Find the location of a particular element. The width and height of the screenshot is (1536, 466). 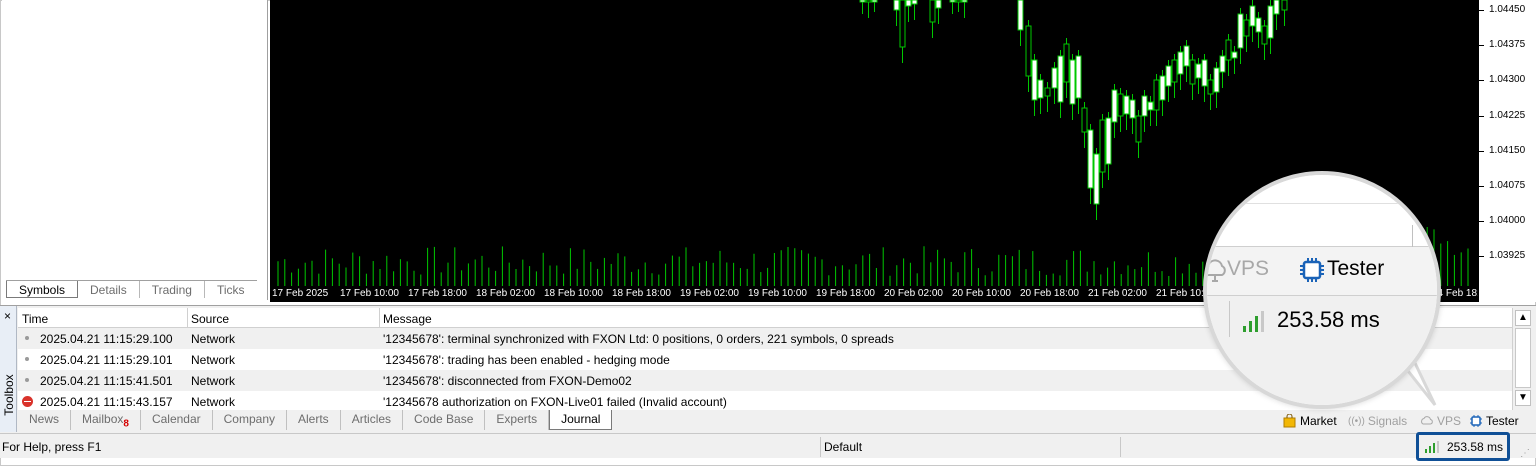

tab-label: Articles is located at coordinates (371, 419).